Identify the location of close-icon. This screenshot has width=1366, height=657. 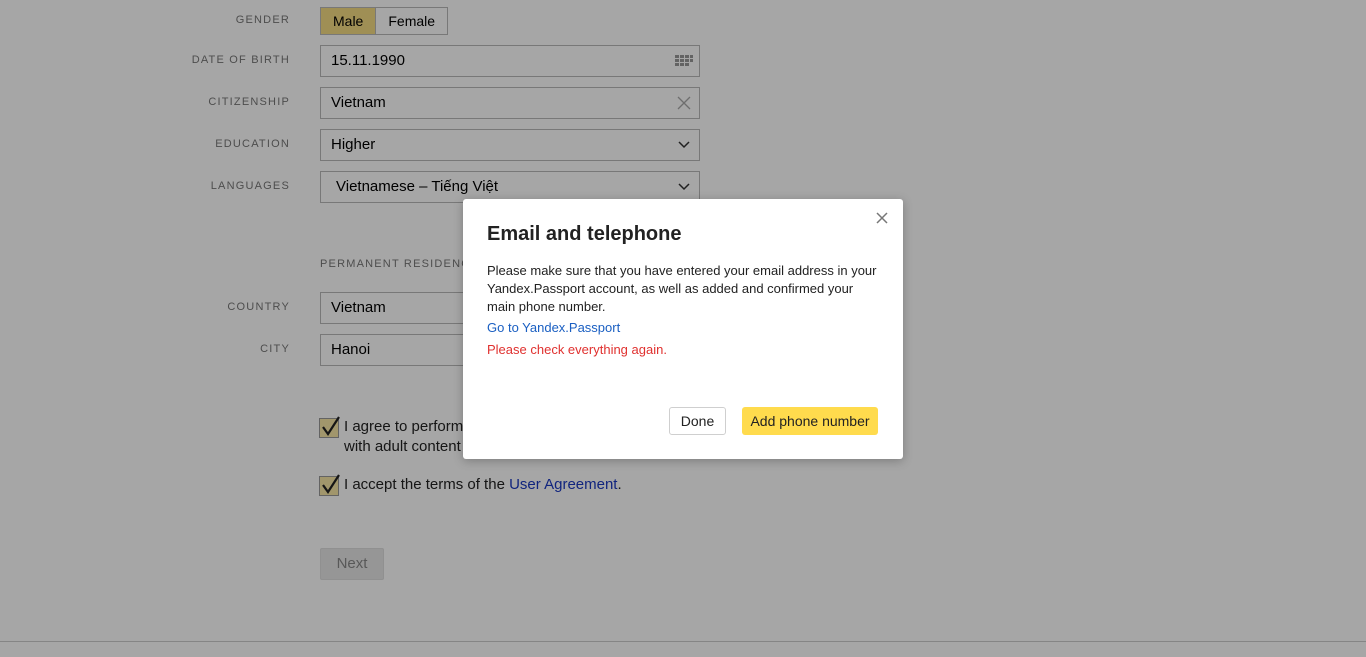
(882, 218).